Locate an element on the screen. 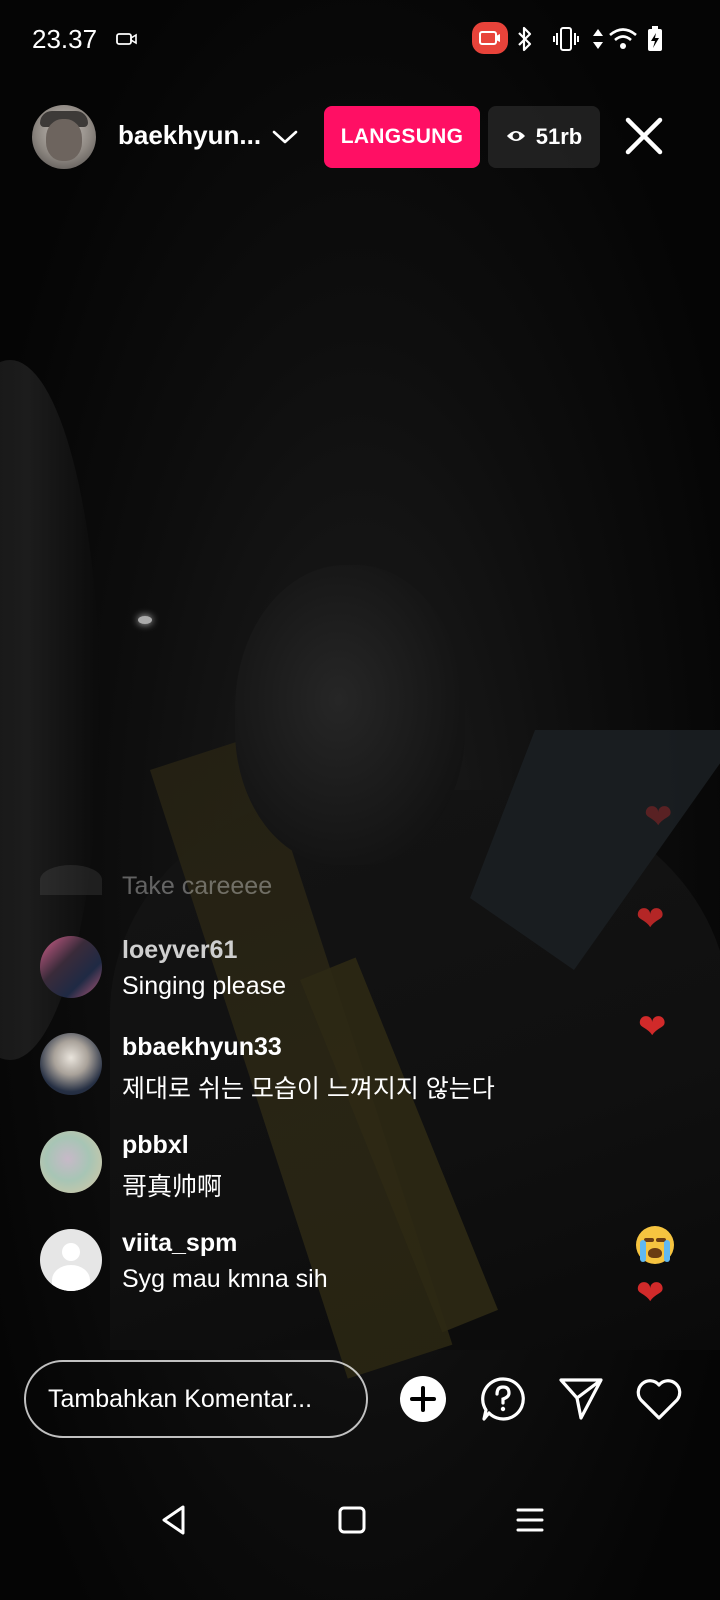 Image resolution: width=720 pixels, height=1600 pixels. viewer-count-badge: 51rb is located at coordinates (544, 137).